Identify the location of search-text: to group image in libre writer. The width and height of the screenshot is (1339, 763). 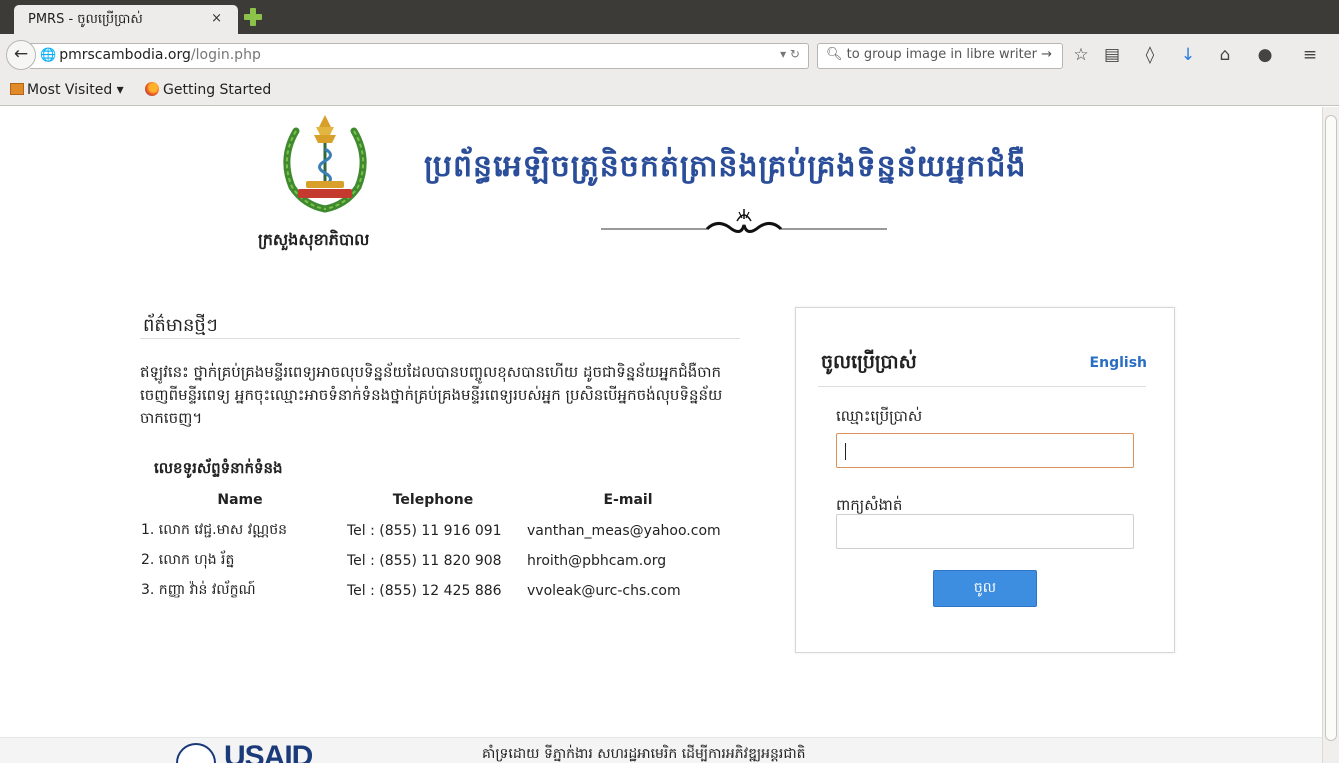
(942, 54).